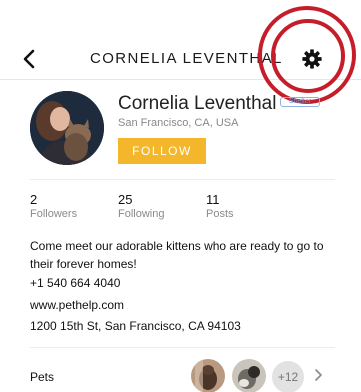 The width and height of the screenshot is (361, 392). What do you see at coordinates (186, 58) in the screenshot?
I see `page-title: CORNELIA LEVENTHAL` at bounding box center [186, 58].